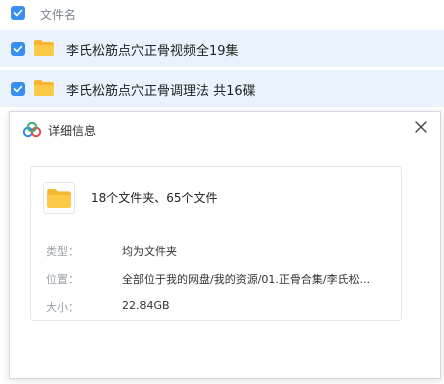  What do you see at coordinates (62, 251) in the screenshot?
I see `type-label: 类型：` at bounding box center [62, 251].